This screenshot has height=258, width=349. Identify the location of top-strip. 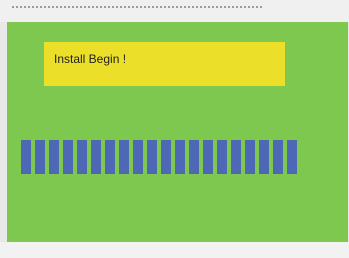
(174, 11).